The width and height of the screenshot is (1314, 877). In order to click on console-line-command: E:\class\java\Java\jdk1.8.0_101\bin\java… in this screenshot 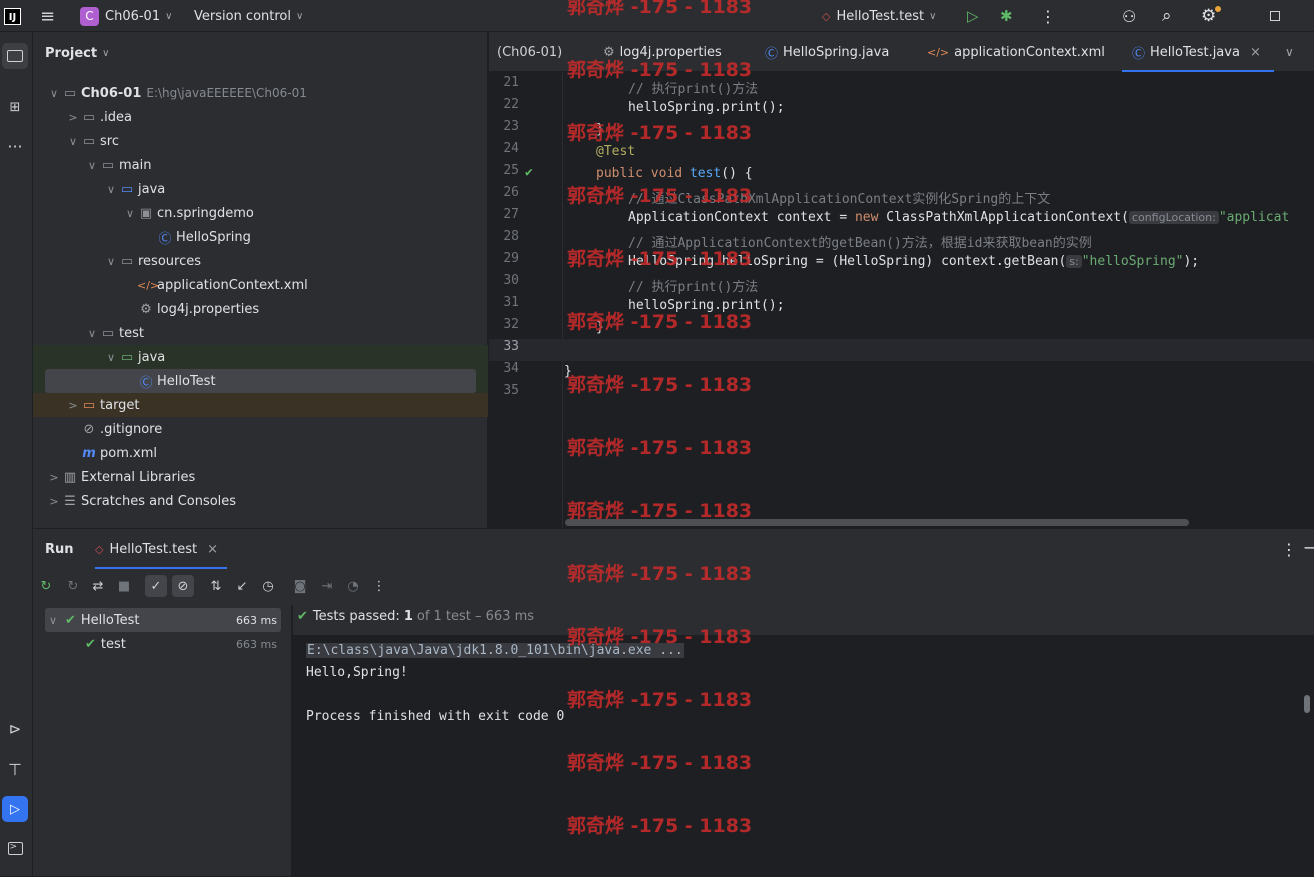, I will do `click(495, 650)`.